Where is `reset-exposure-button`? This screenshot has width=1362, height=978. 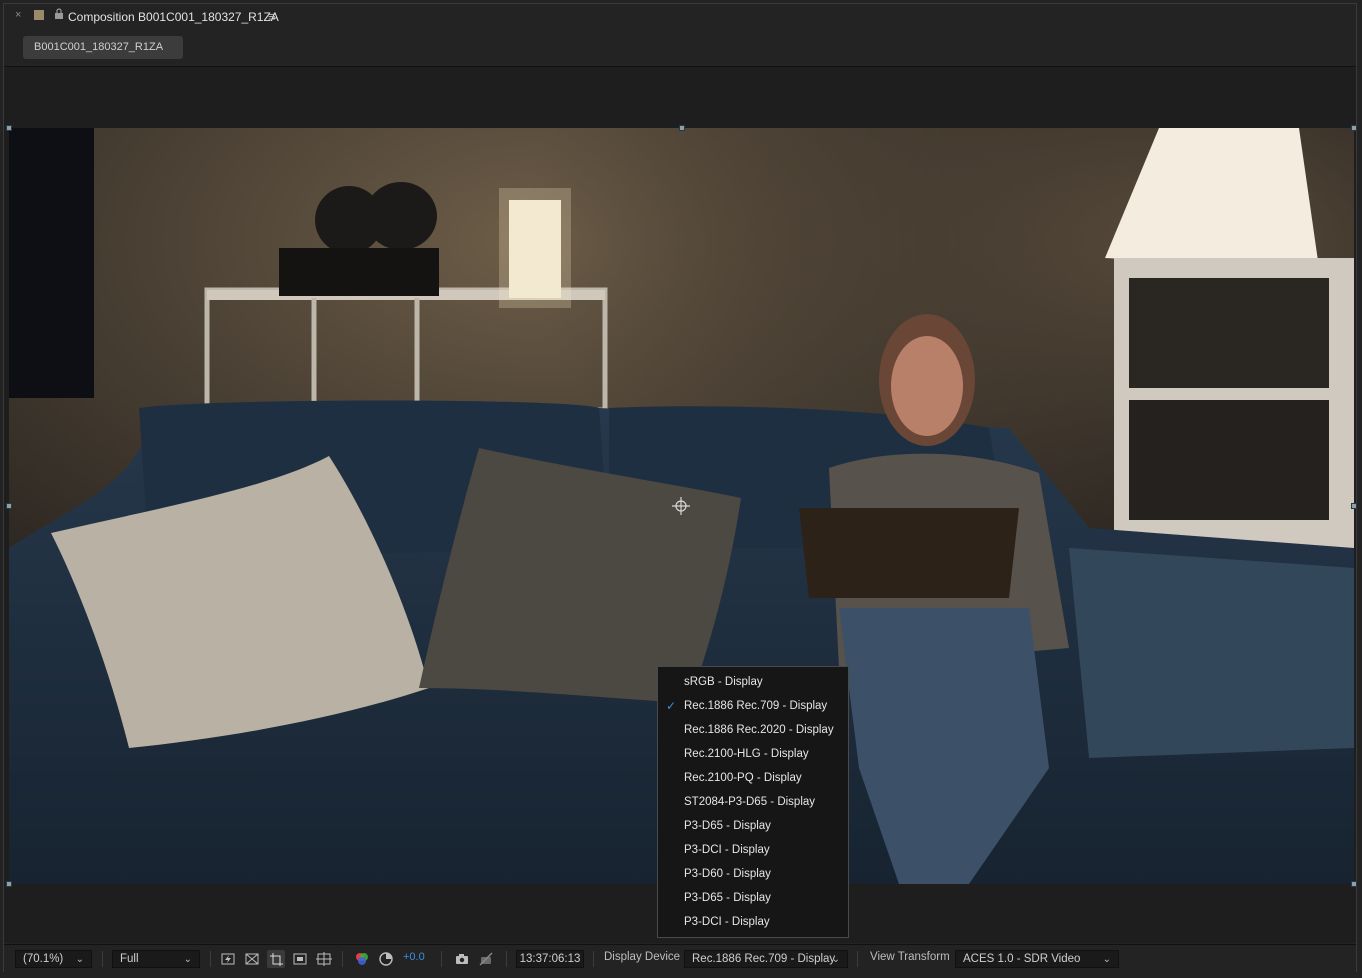
reset-exposure-button is located at coordinates (386, 959).